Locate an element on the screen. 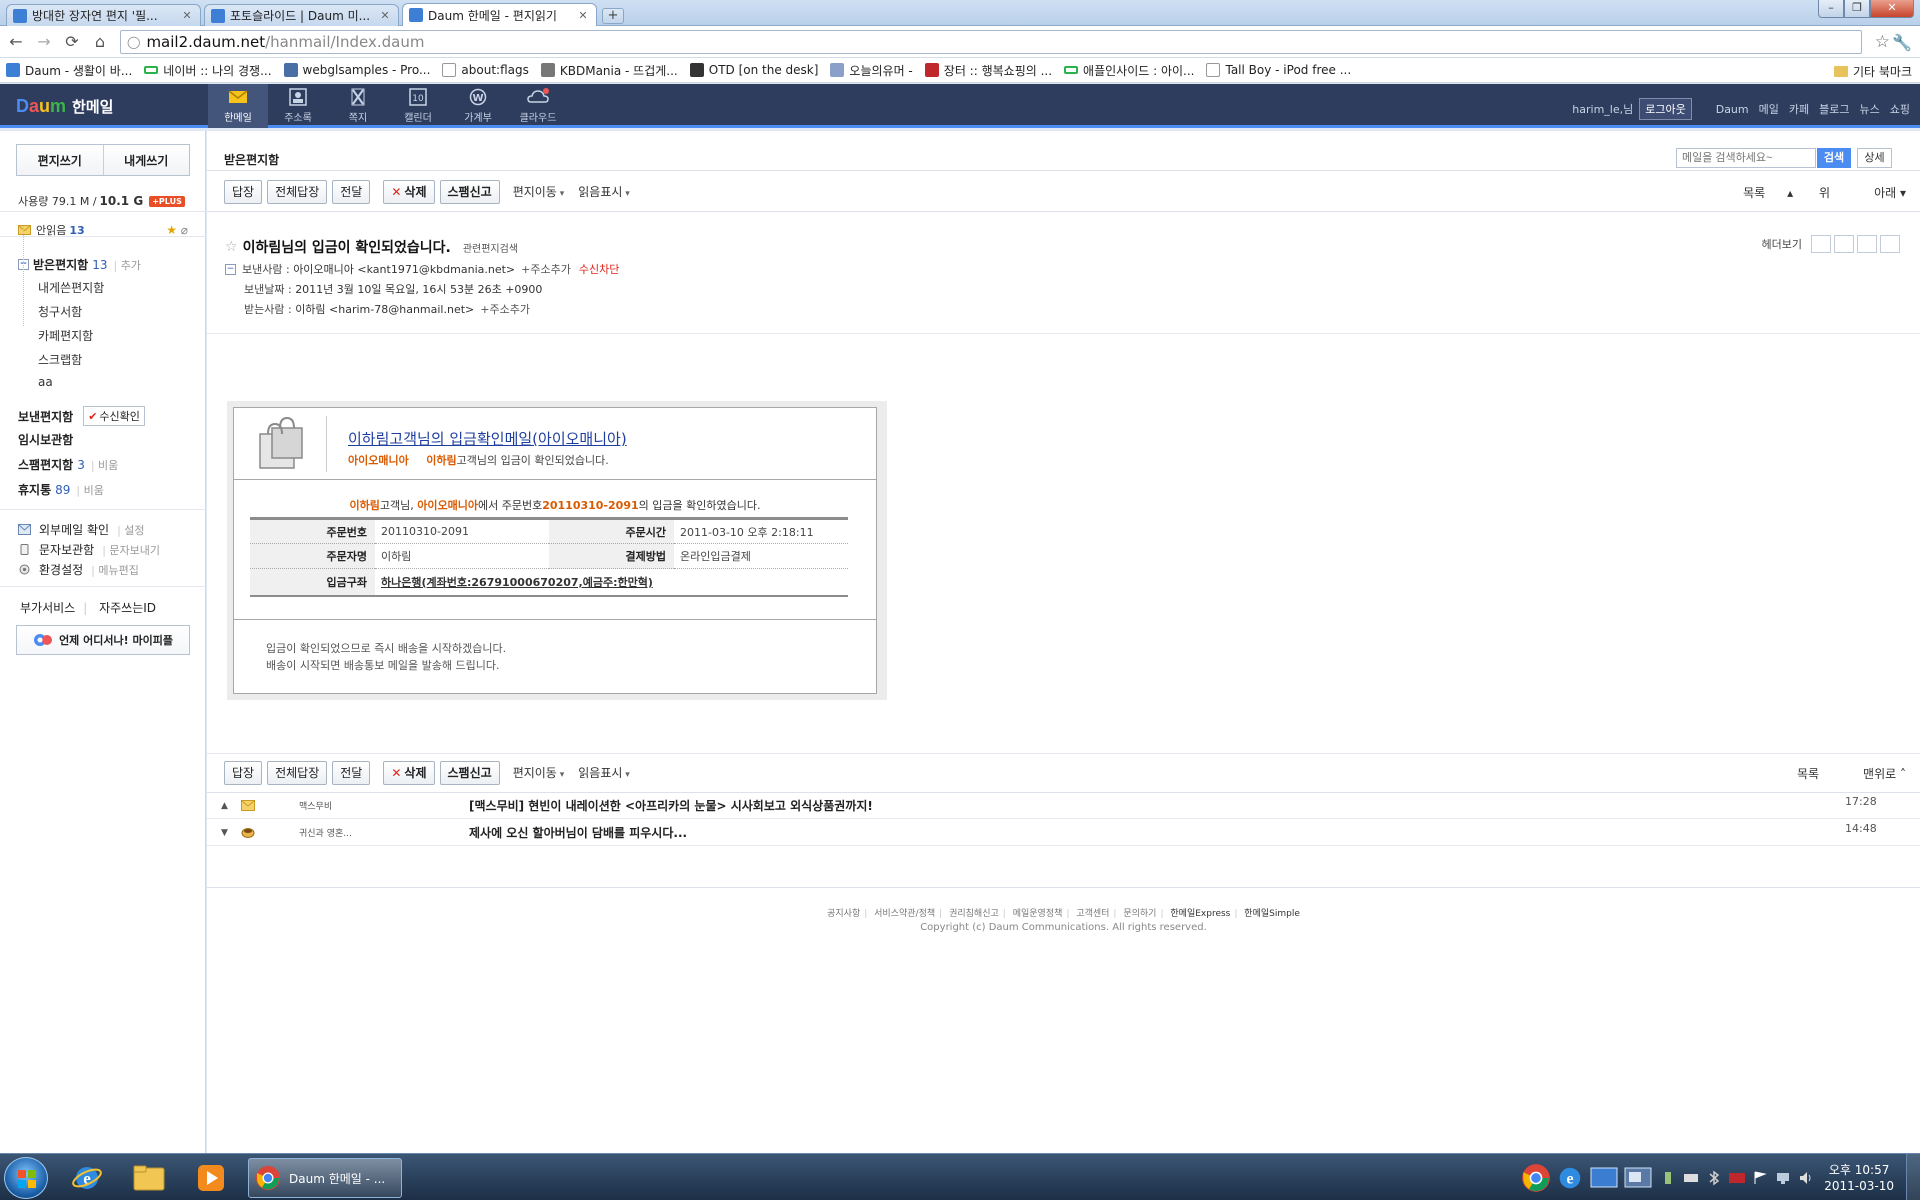  mypeople-banner: 언제 어디서나! 마이피플 is located at coordinates (103, 640).